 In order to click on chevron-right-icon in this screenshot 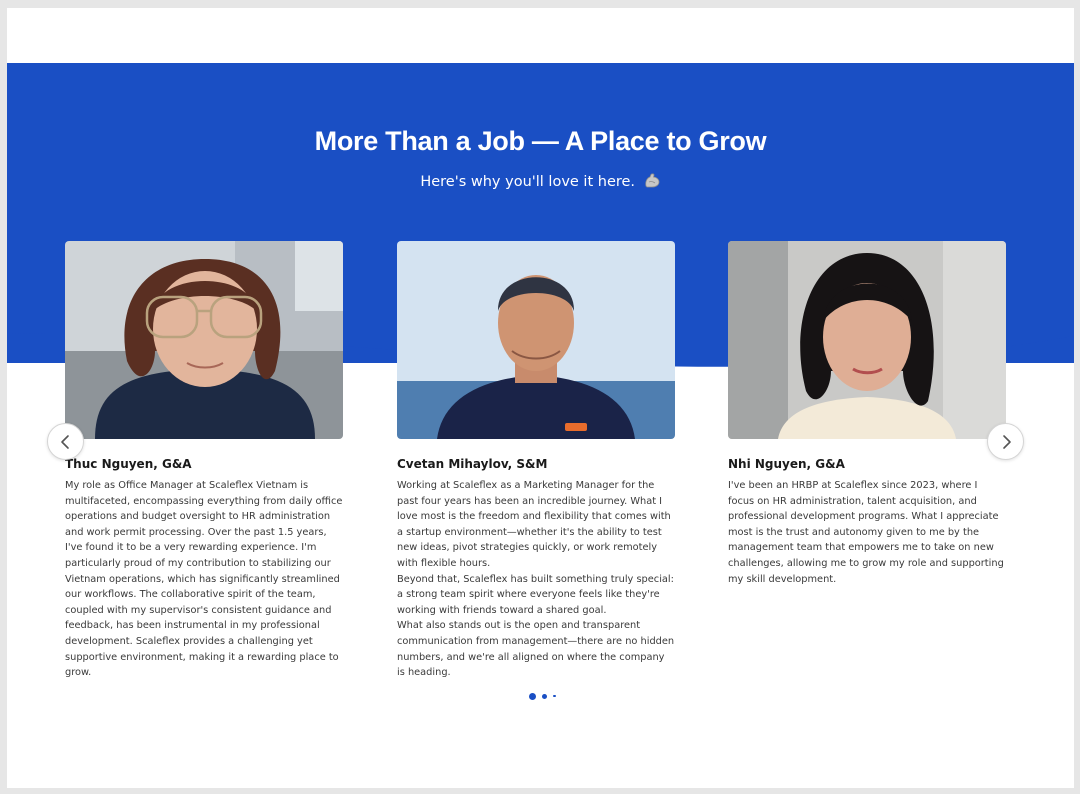, I will do `click(1006, 441)`.